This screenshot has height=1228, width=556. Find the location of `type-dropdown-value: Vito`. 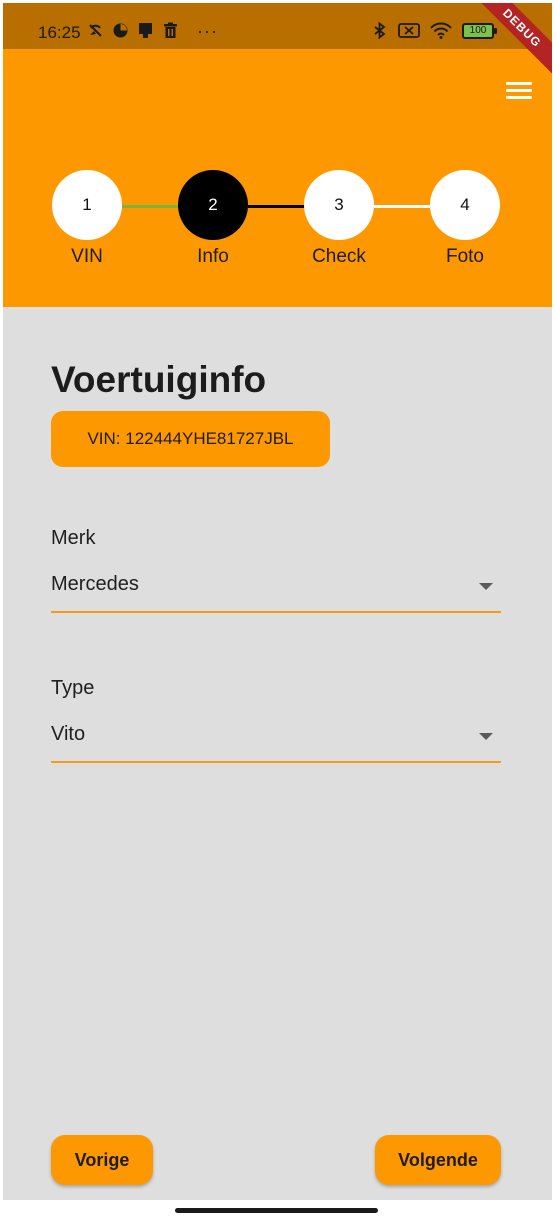

type-dropdown-value: Vito is located at coordinates (68, 734).